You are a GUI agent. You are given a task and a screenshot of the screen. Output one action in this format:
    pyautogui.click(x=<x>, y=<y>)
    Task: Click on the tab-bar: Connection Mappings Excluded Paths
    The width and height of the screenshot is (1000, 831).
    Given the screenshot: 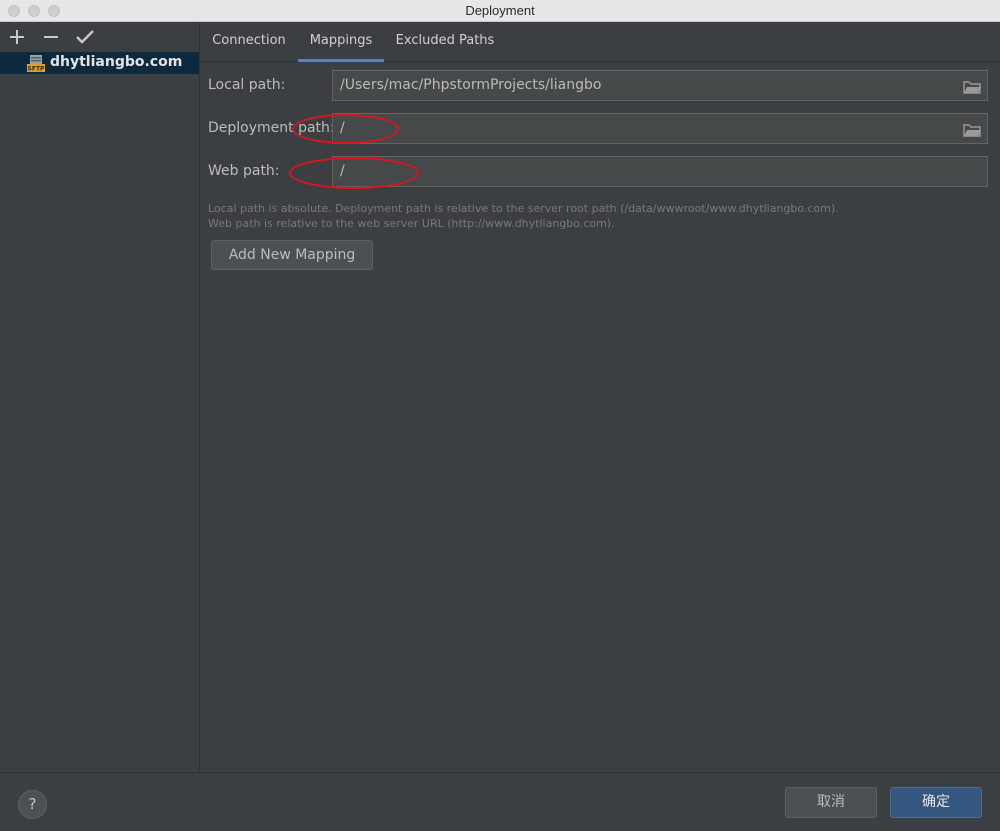 What is the action you would take?
    pyautogui.click(x=600, y=42)
    